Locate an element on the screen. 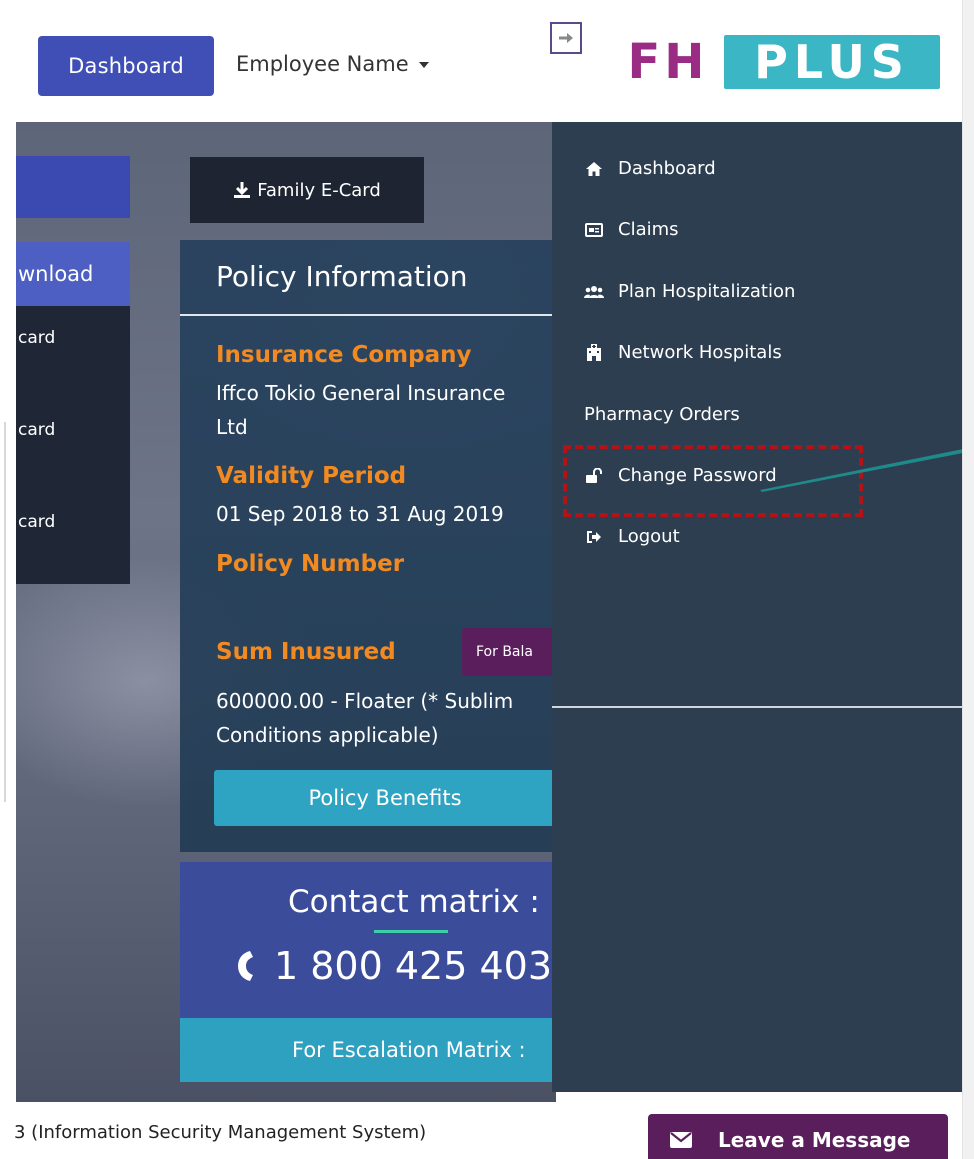 The height and width of the screenshot is (1159, 974). menu-divider is located at coordinates (757, 707).